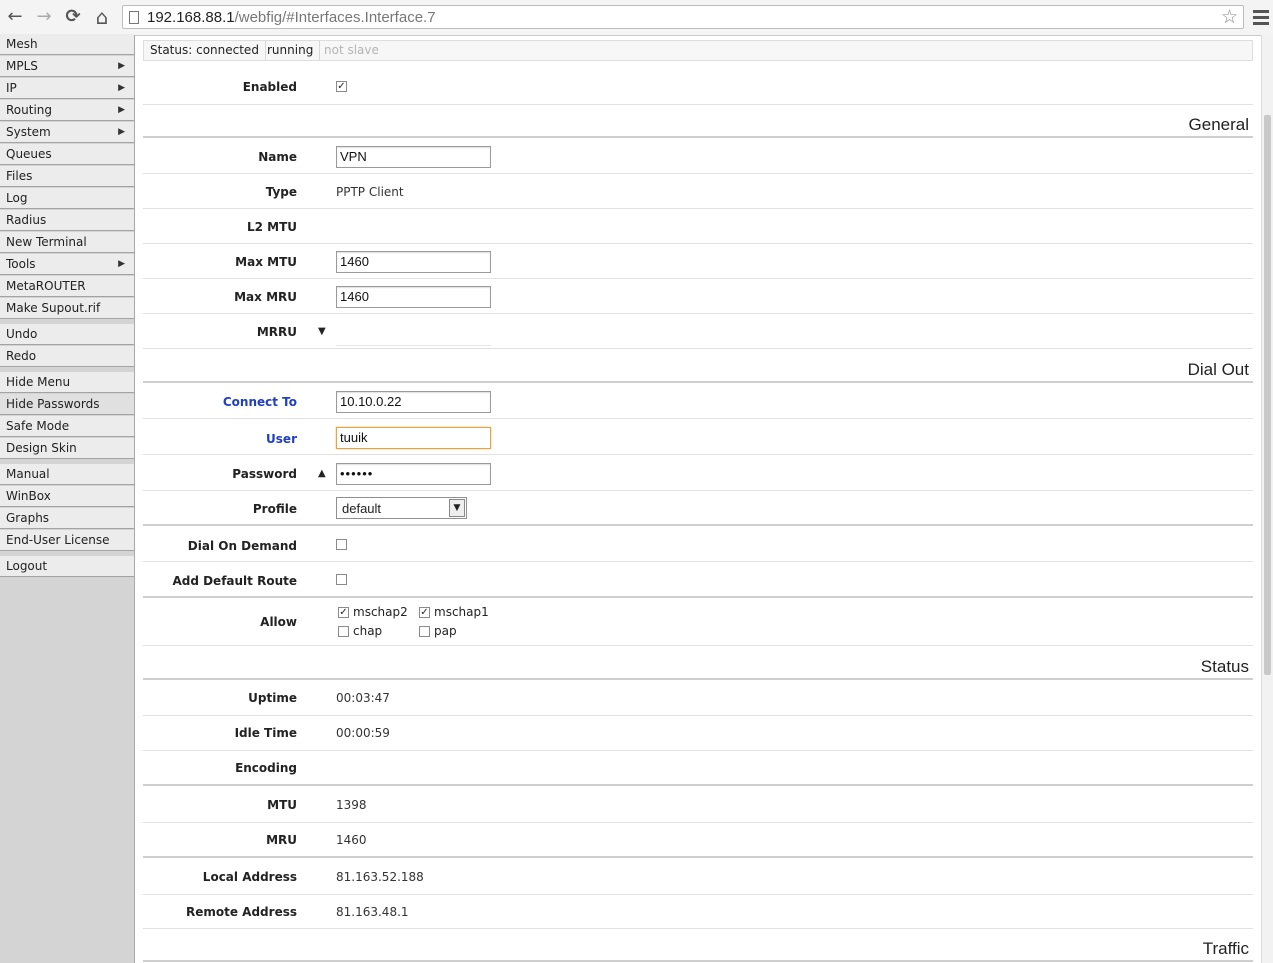  What do you see at coordinates (413, 345) in the screenshot?
I see `mrru-empty-field` at bounding box center [413, 345].